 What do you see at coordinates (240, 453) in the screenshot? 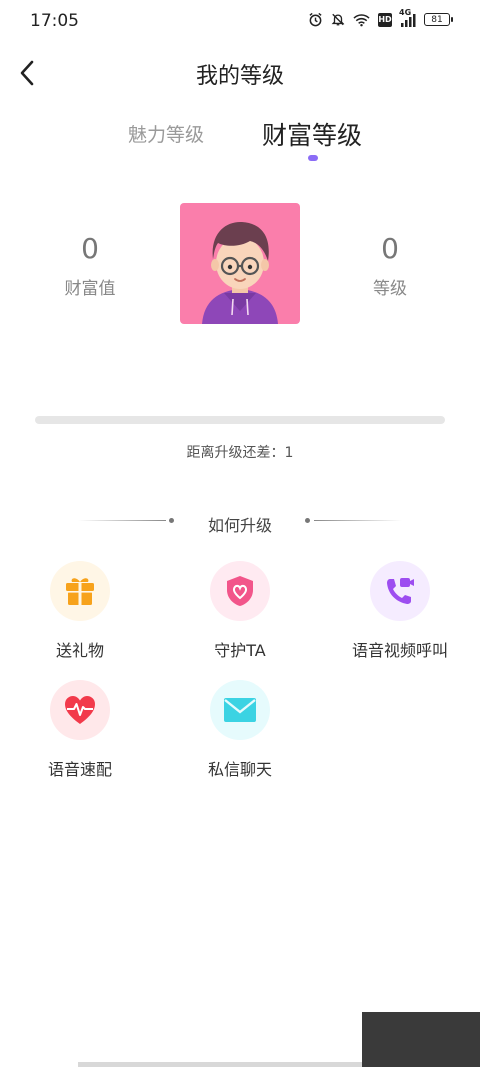
I see `distance-to-upgrade: 距离升级还差：1` at bounding box center [240, 453].